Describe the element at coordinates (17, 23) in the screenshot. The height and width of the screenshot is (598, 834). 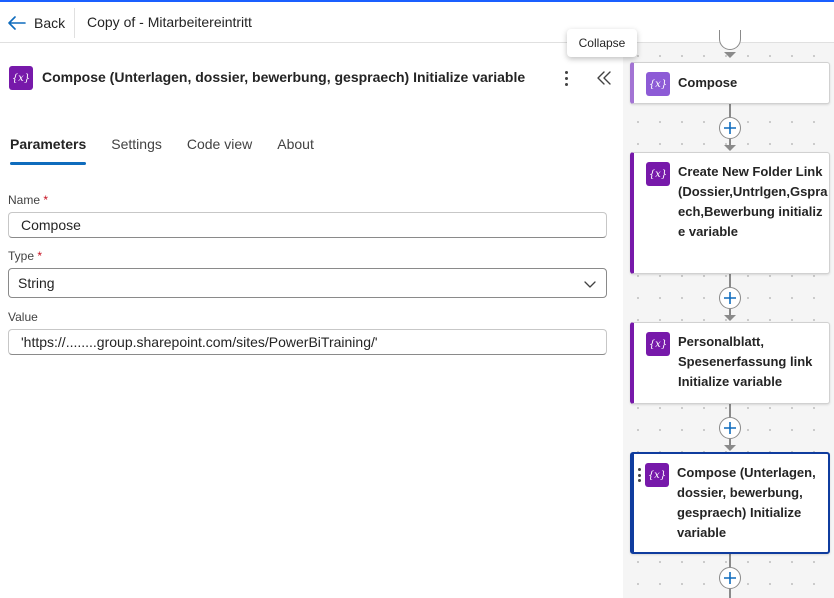
I see `arrow-left-icon` at that location.